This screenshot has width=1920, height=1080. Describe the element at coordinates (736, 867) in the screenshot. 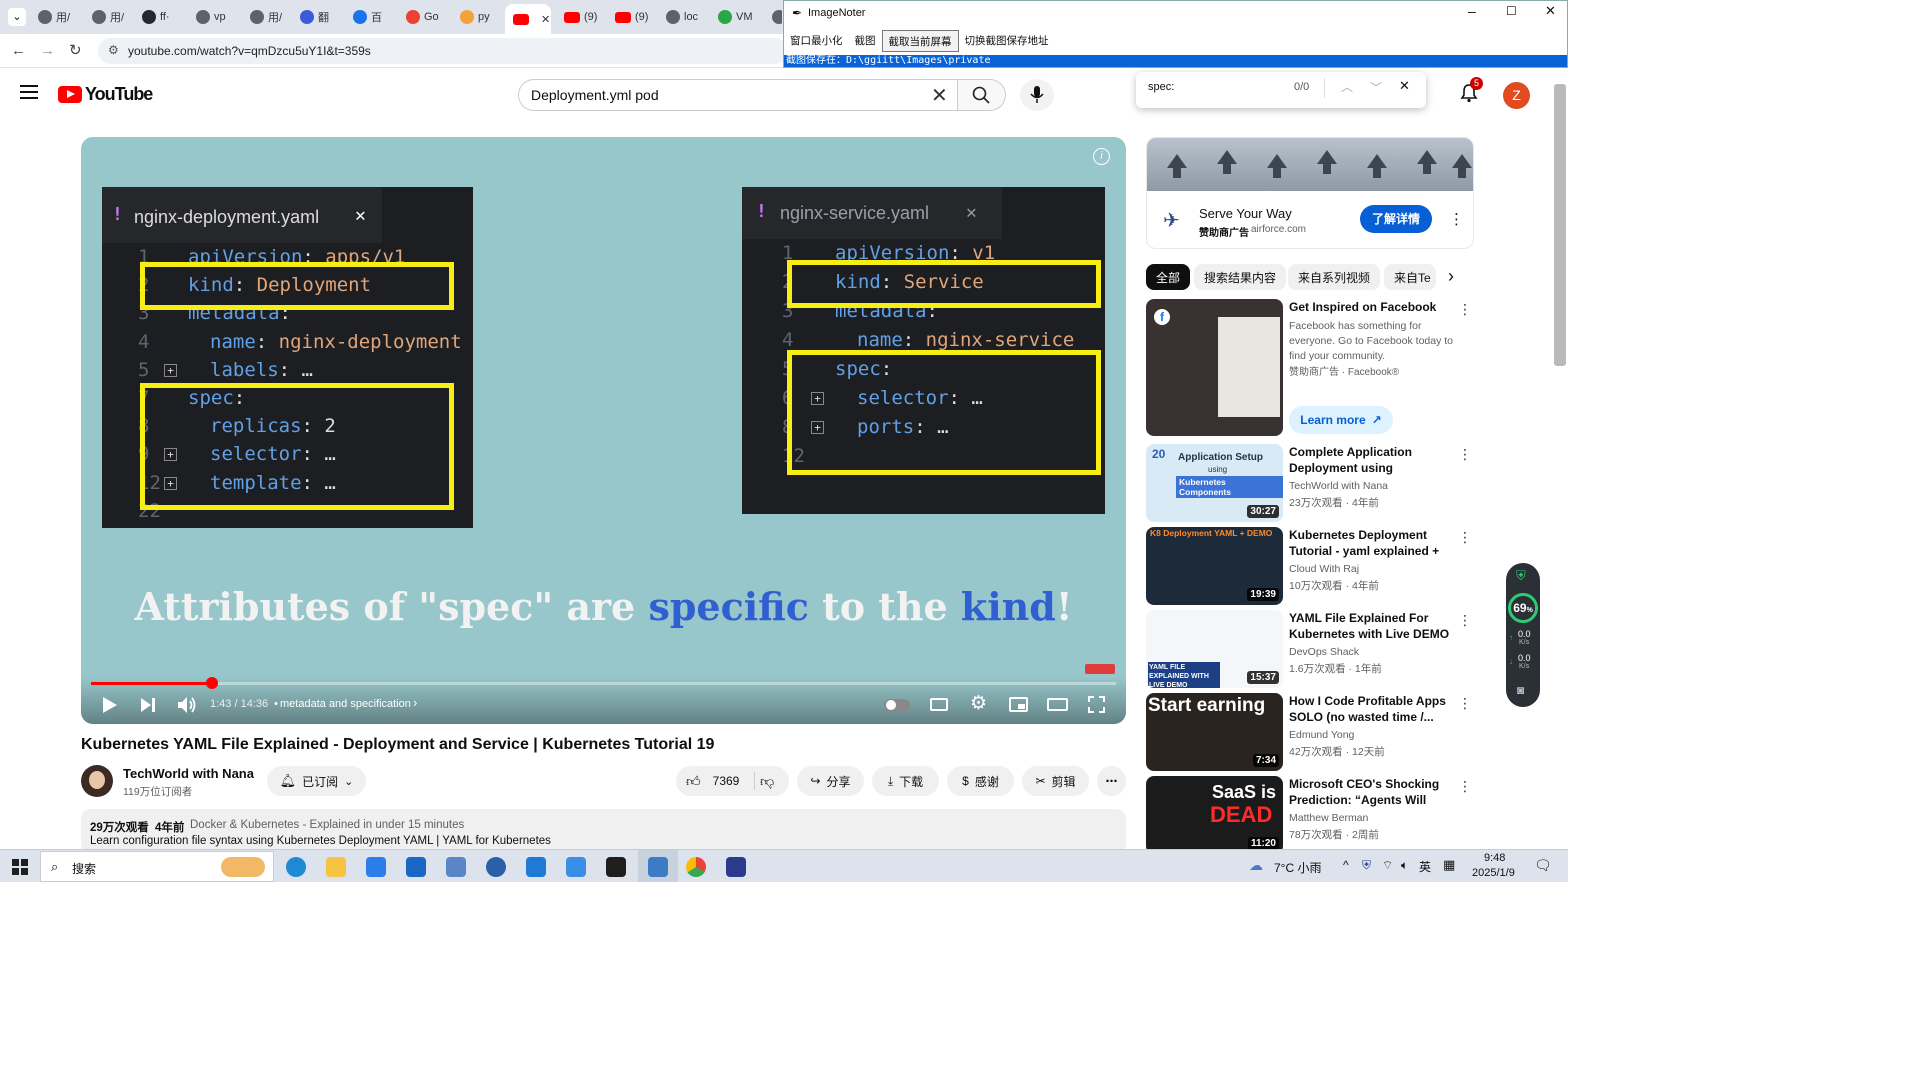

I see `app-icon` at that location.